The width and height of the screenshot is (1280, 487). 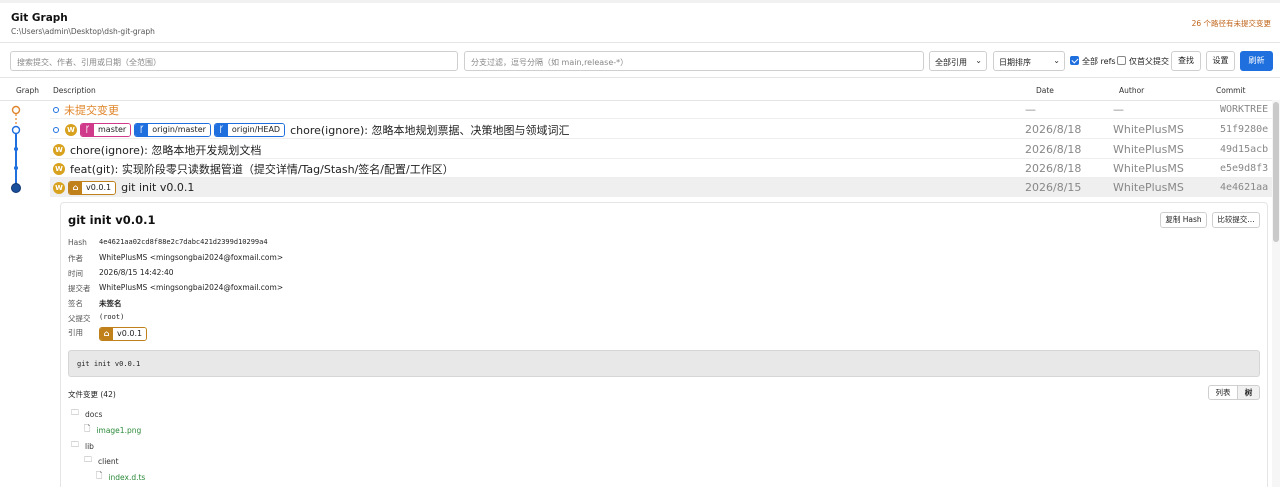 I want to click on column-commit: Commit, so click(x=1231, y=90).